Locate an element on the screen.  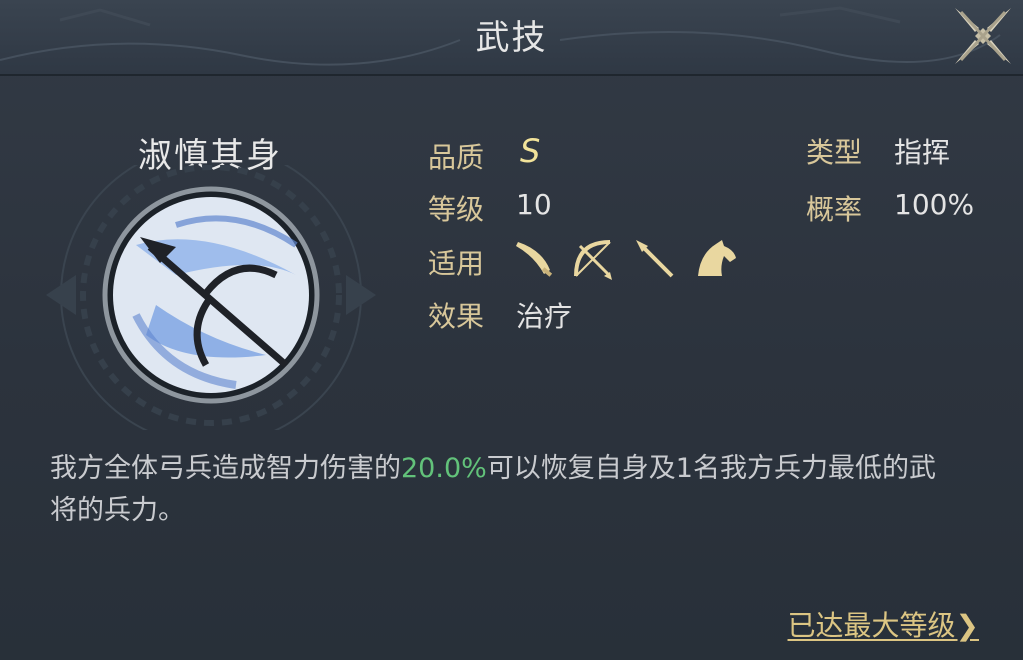
max-level-label: 已达最大等级 is located at coordinates (871, 625).